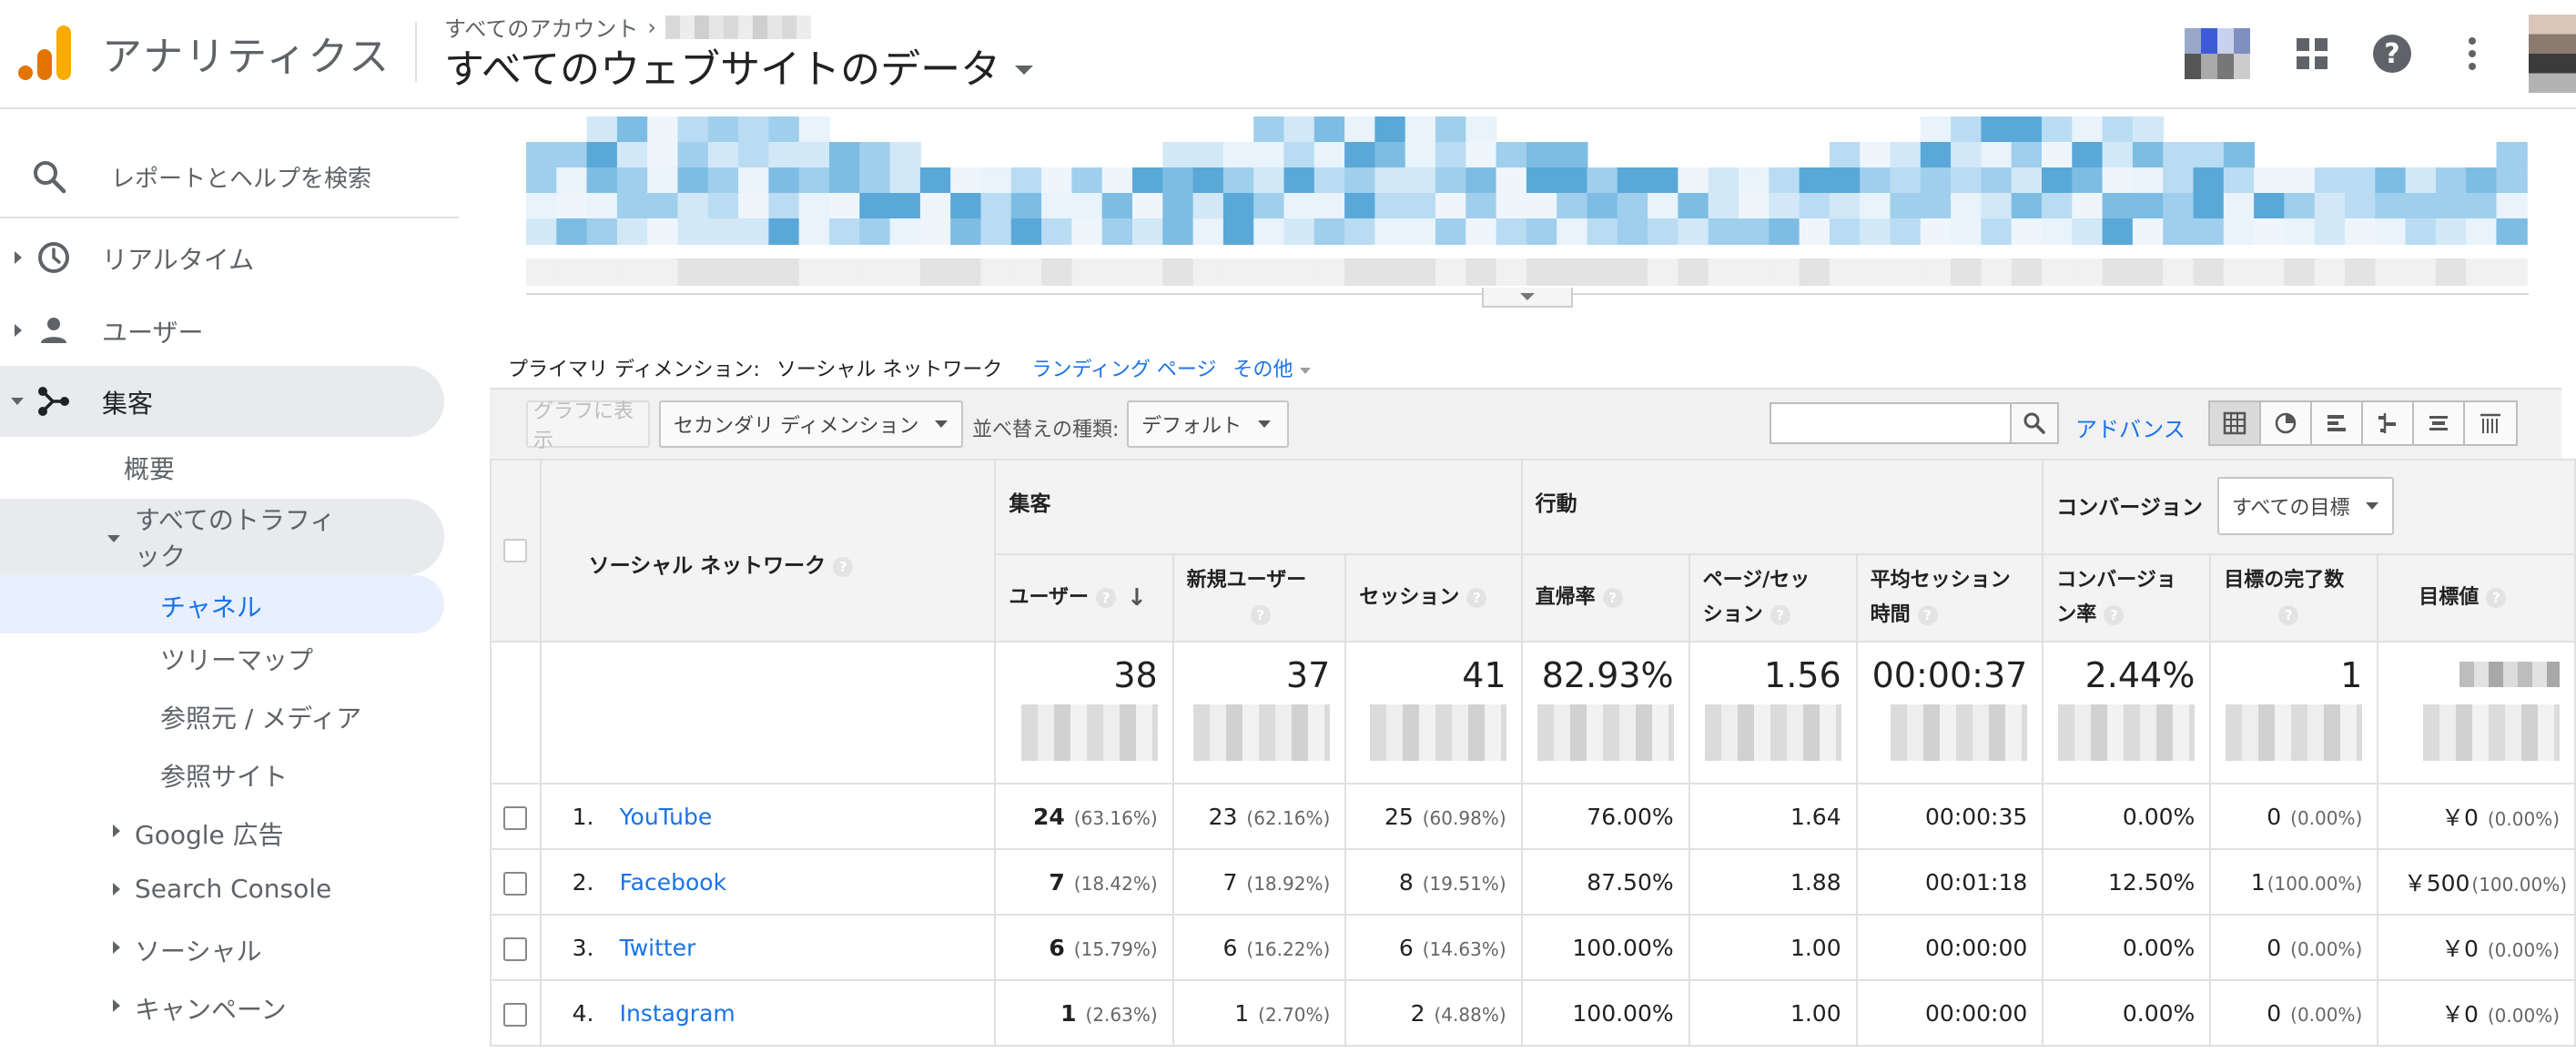 The width and height of the screenshot is (2576, 1063). What do you see at coordinates (2127, 947) in the screenshot?
I see `row-conversion-rate: 0.00%` at bounding box center [2127, 947].